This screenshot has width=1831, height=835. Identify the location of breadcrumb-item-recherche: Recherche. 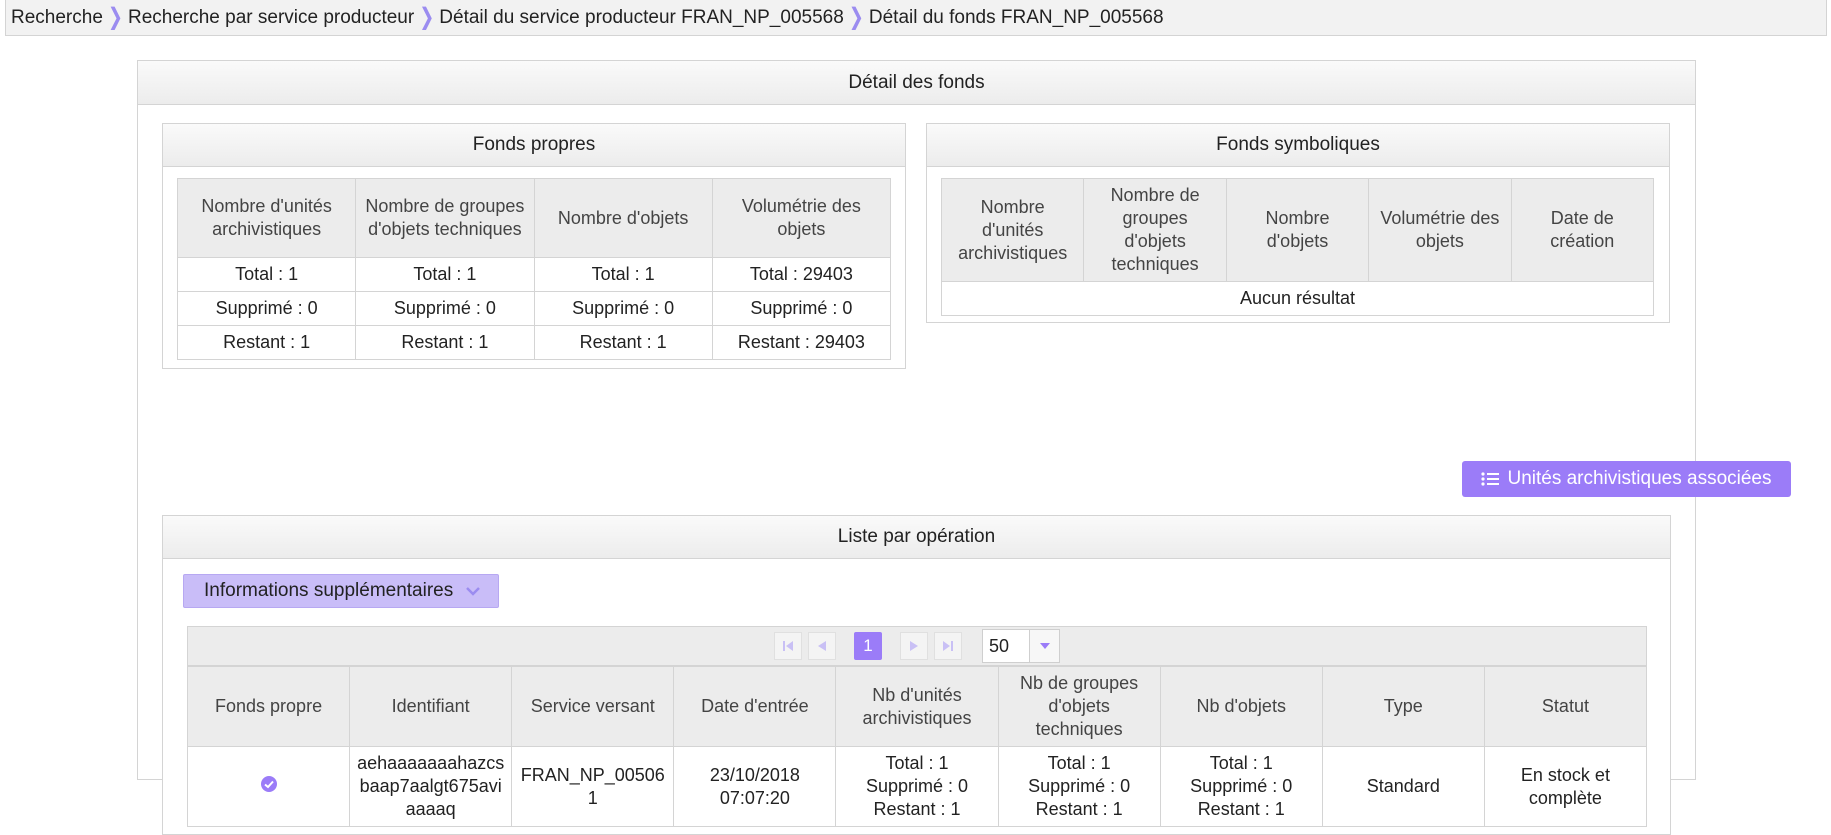
(57, 18).